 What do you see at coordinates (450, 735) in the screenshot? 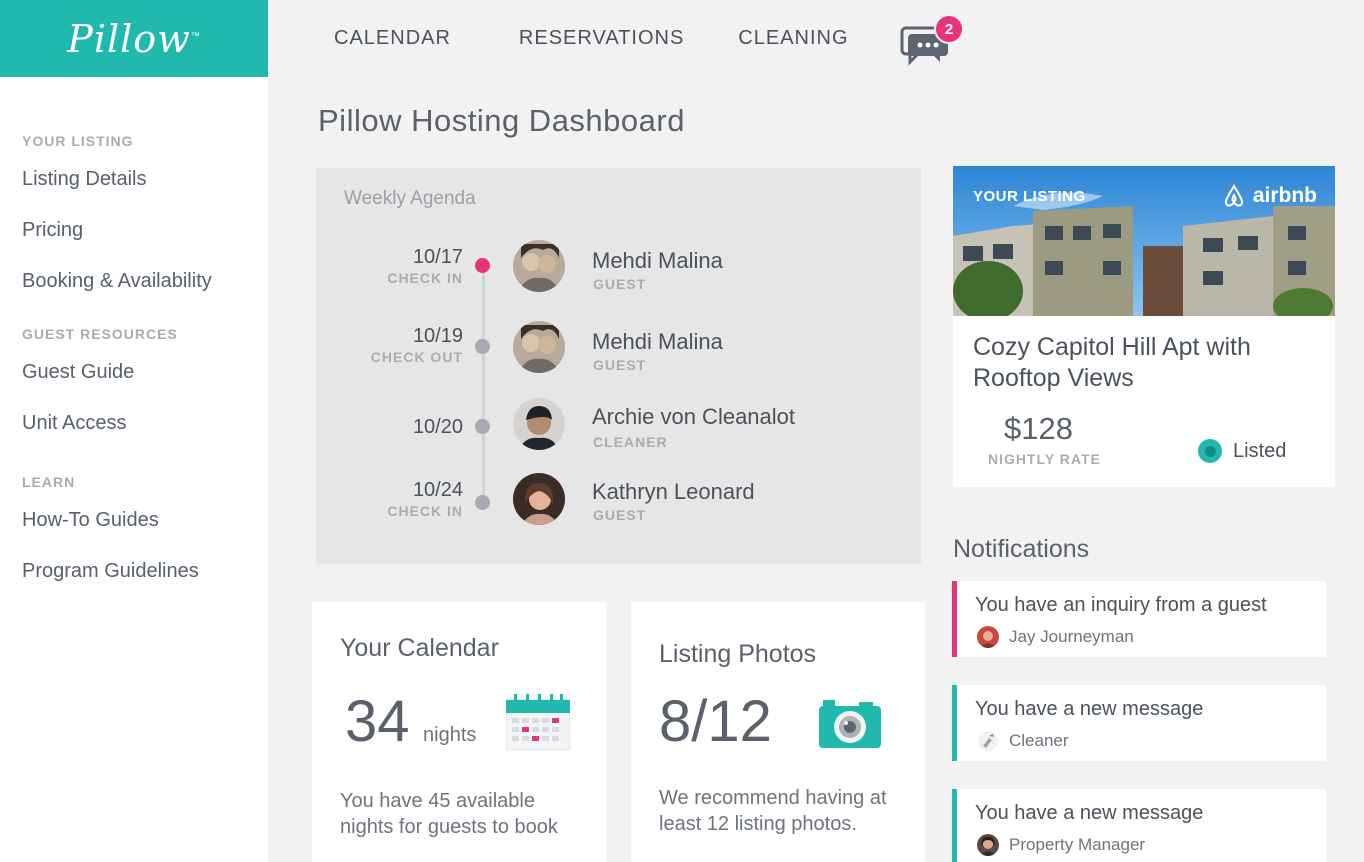
I see `nights-unit: nights` at bounding box center [450, 735].